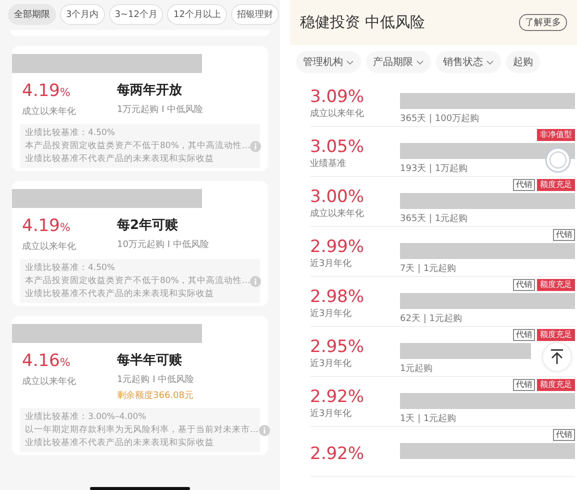 The width and height of the screenshot is (577, 490). I want to click on filter-dropdown: 产品期限, so click(398, 62).